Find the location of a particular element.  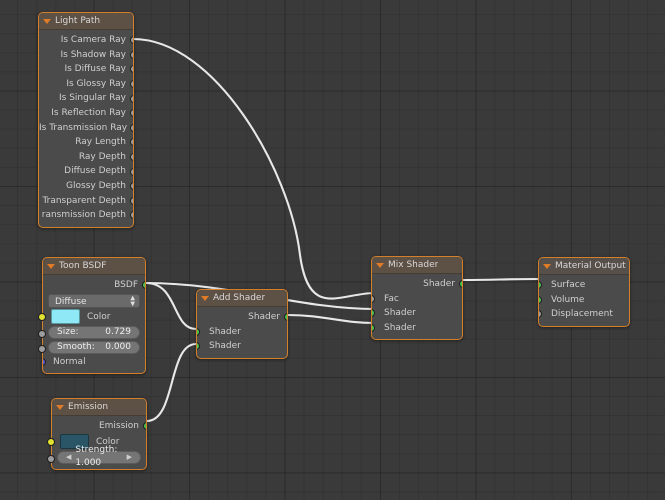

output-socket-row: Is Camera Ray is located at coordinates (86, 40).